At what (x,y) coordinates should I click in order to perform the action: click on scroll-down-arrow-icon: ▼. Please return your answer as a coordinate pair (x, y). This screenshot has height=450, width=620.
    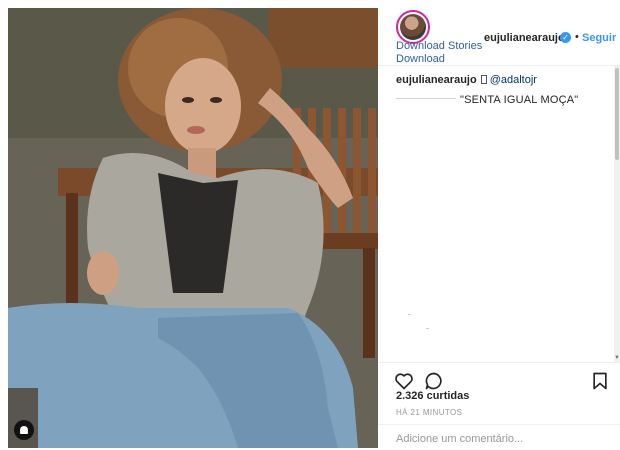
    Looking at the image, I should click on (617, 358).